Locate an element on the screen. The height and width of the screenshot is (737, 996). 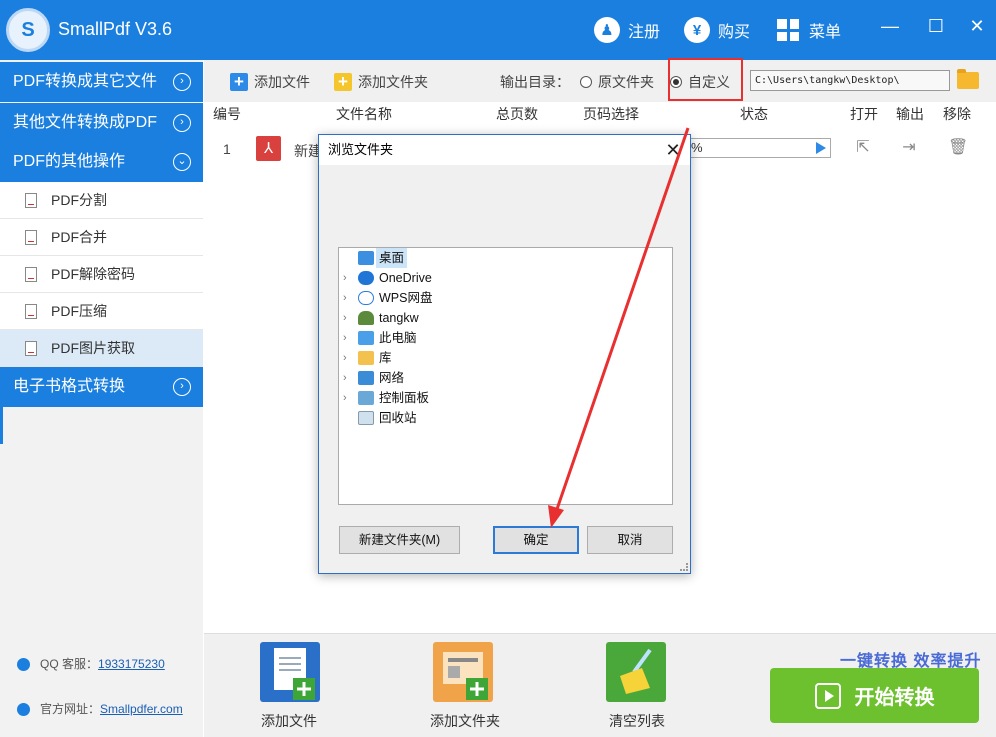
add-folder-label: 添加文件夹 is located at coordinates (393, 82).